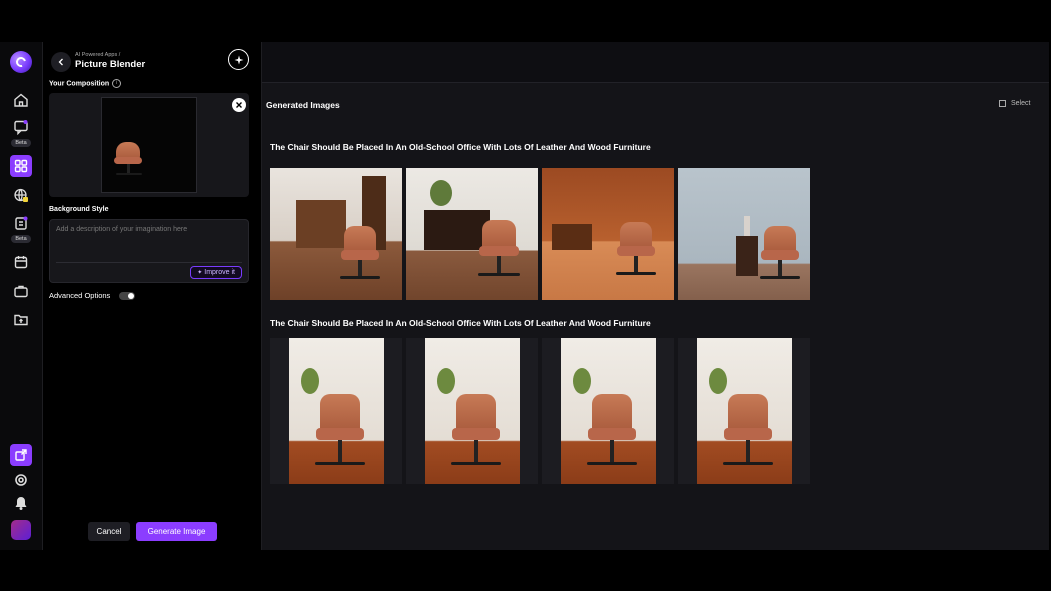 This screenshot has width=1051, height=591. I want to click on home-icon, so click(21, 100).